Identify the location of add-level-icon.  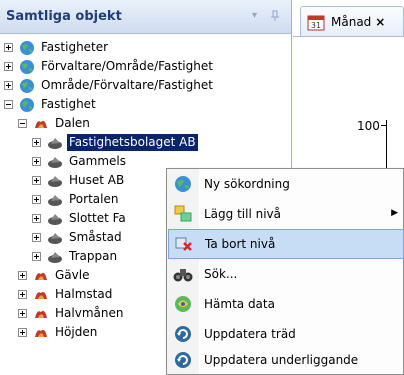
(183, 213).